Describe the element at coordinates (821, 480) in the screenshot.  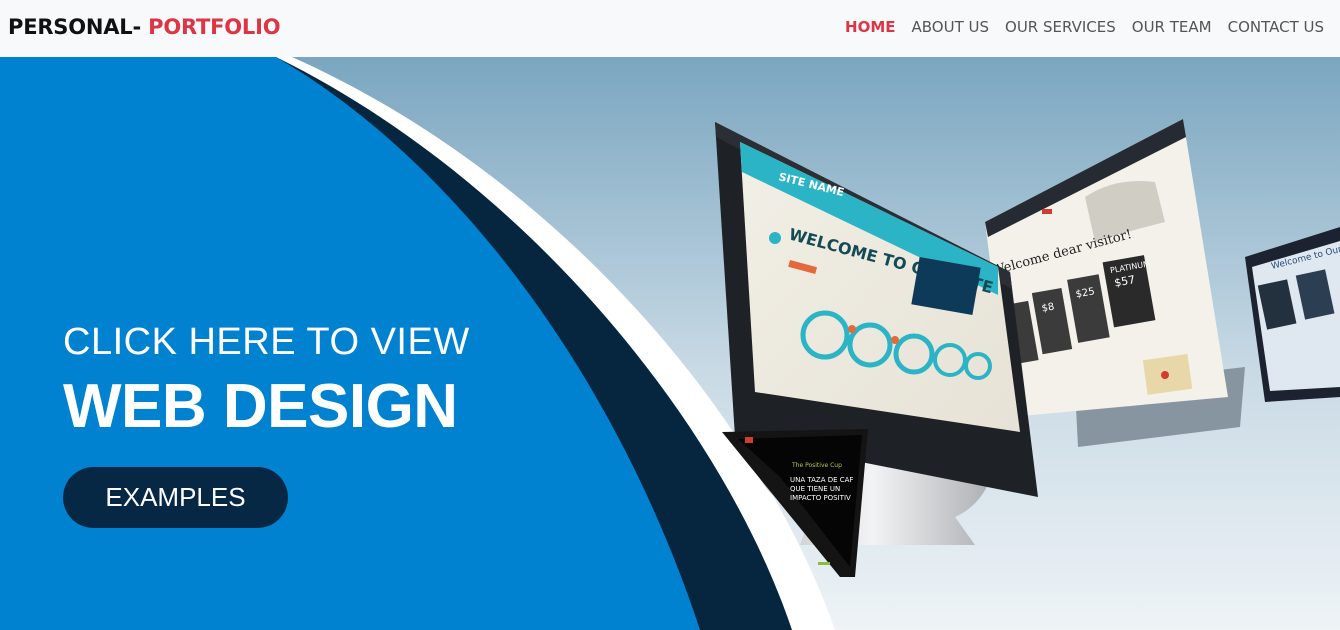
I see `laptop-line-1: UNA TAZA DE CAF` at that location.